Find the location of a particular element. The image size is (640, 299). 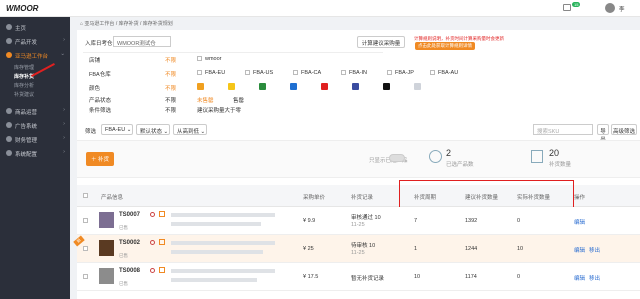

filter-all-status: 不限 is located at coordinates (170, 100).